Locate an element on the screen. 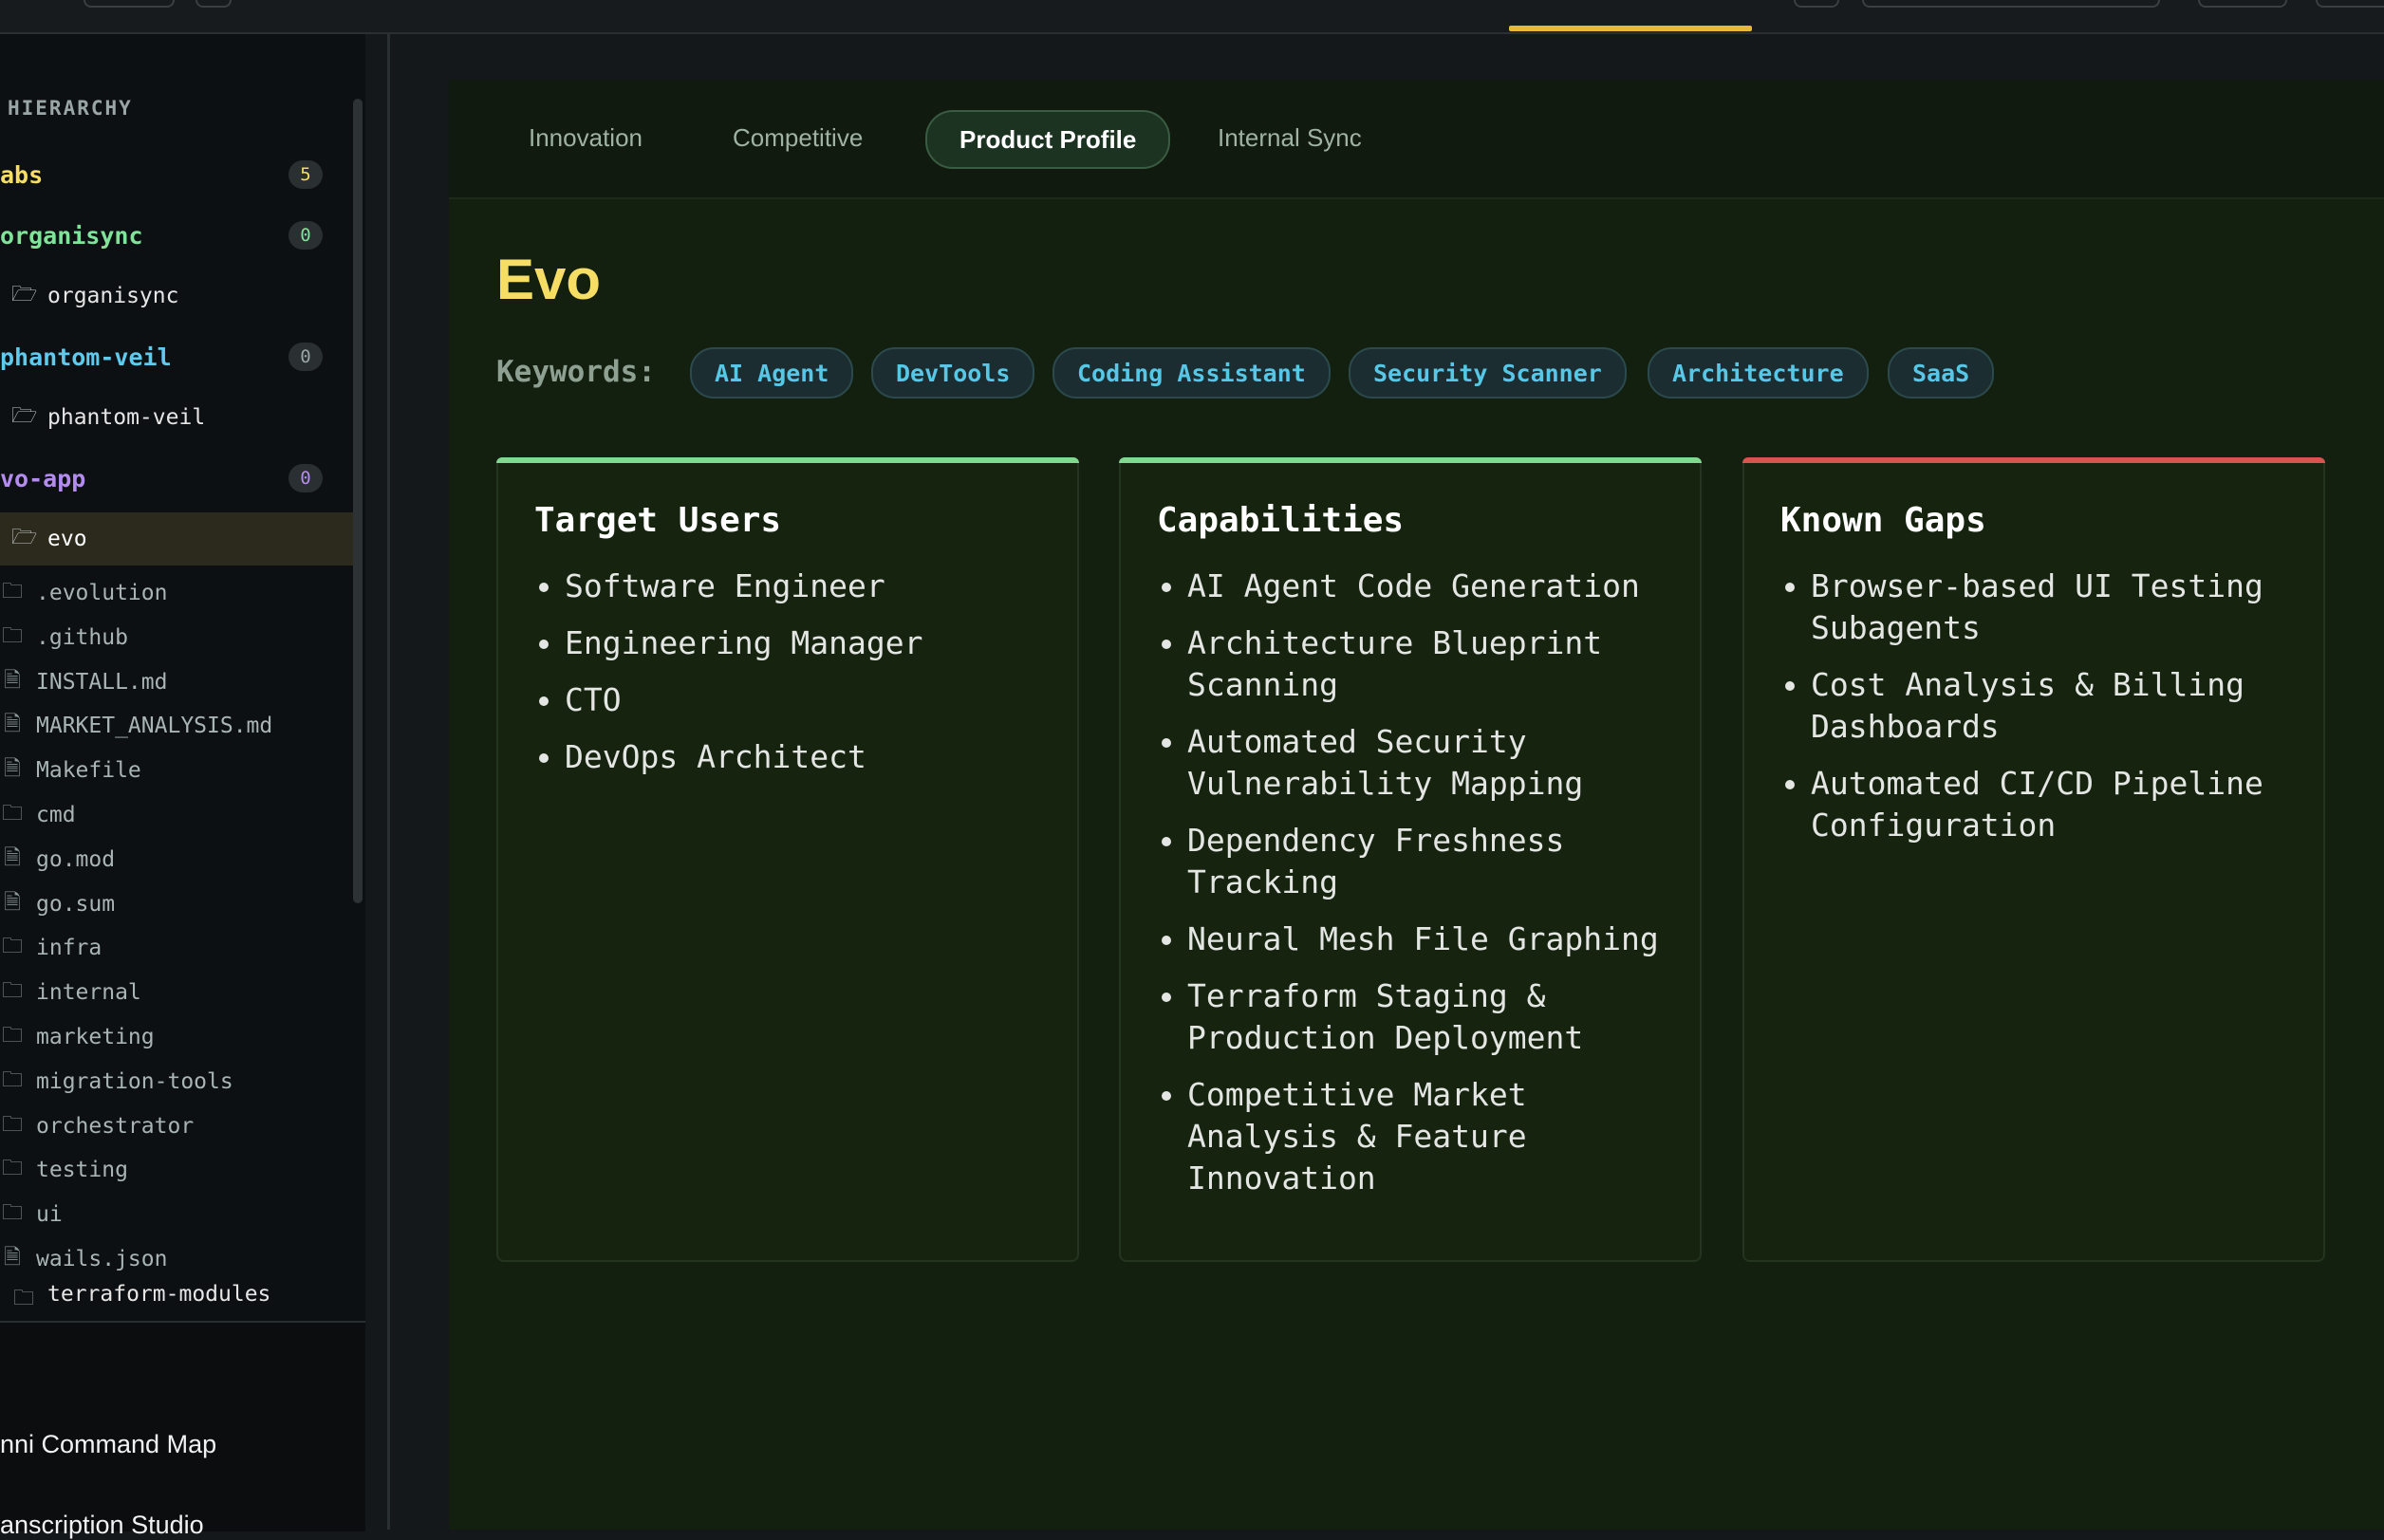 The height and width of the screenshot is (1540, 2384). file-tree-label: wails.json is located at coordinates (102, 1259).